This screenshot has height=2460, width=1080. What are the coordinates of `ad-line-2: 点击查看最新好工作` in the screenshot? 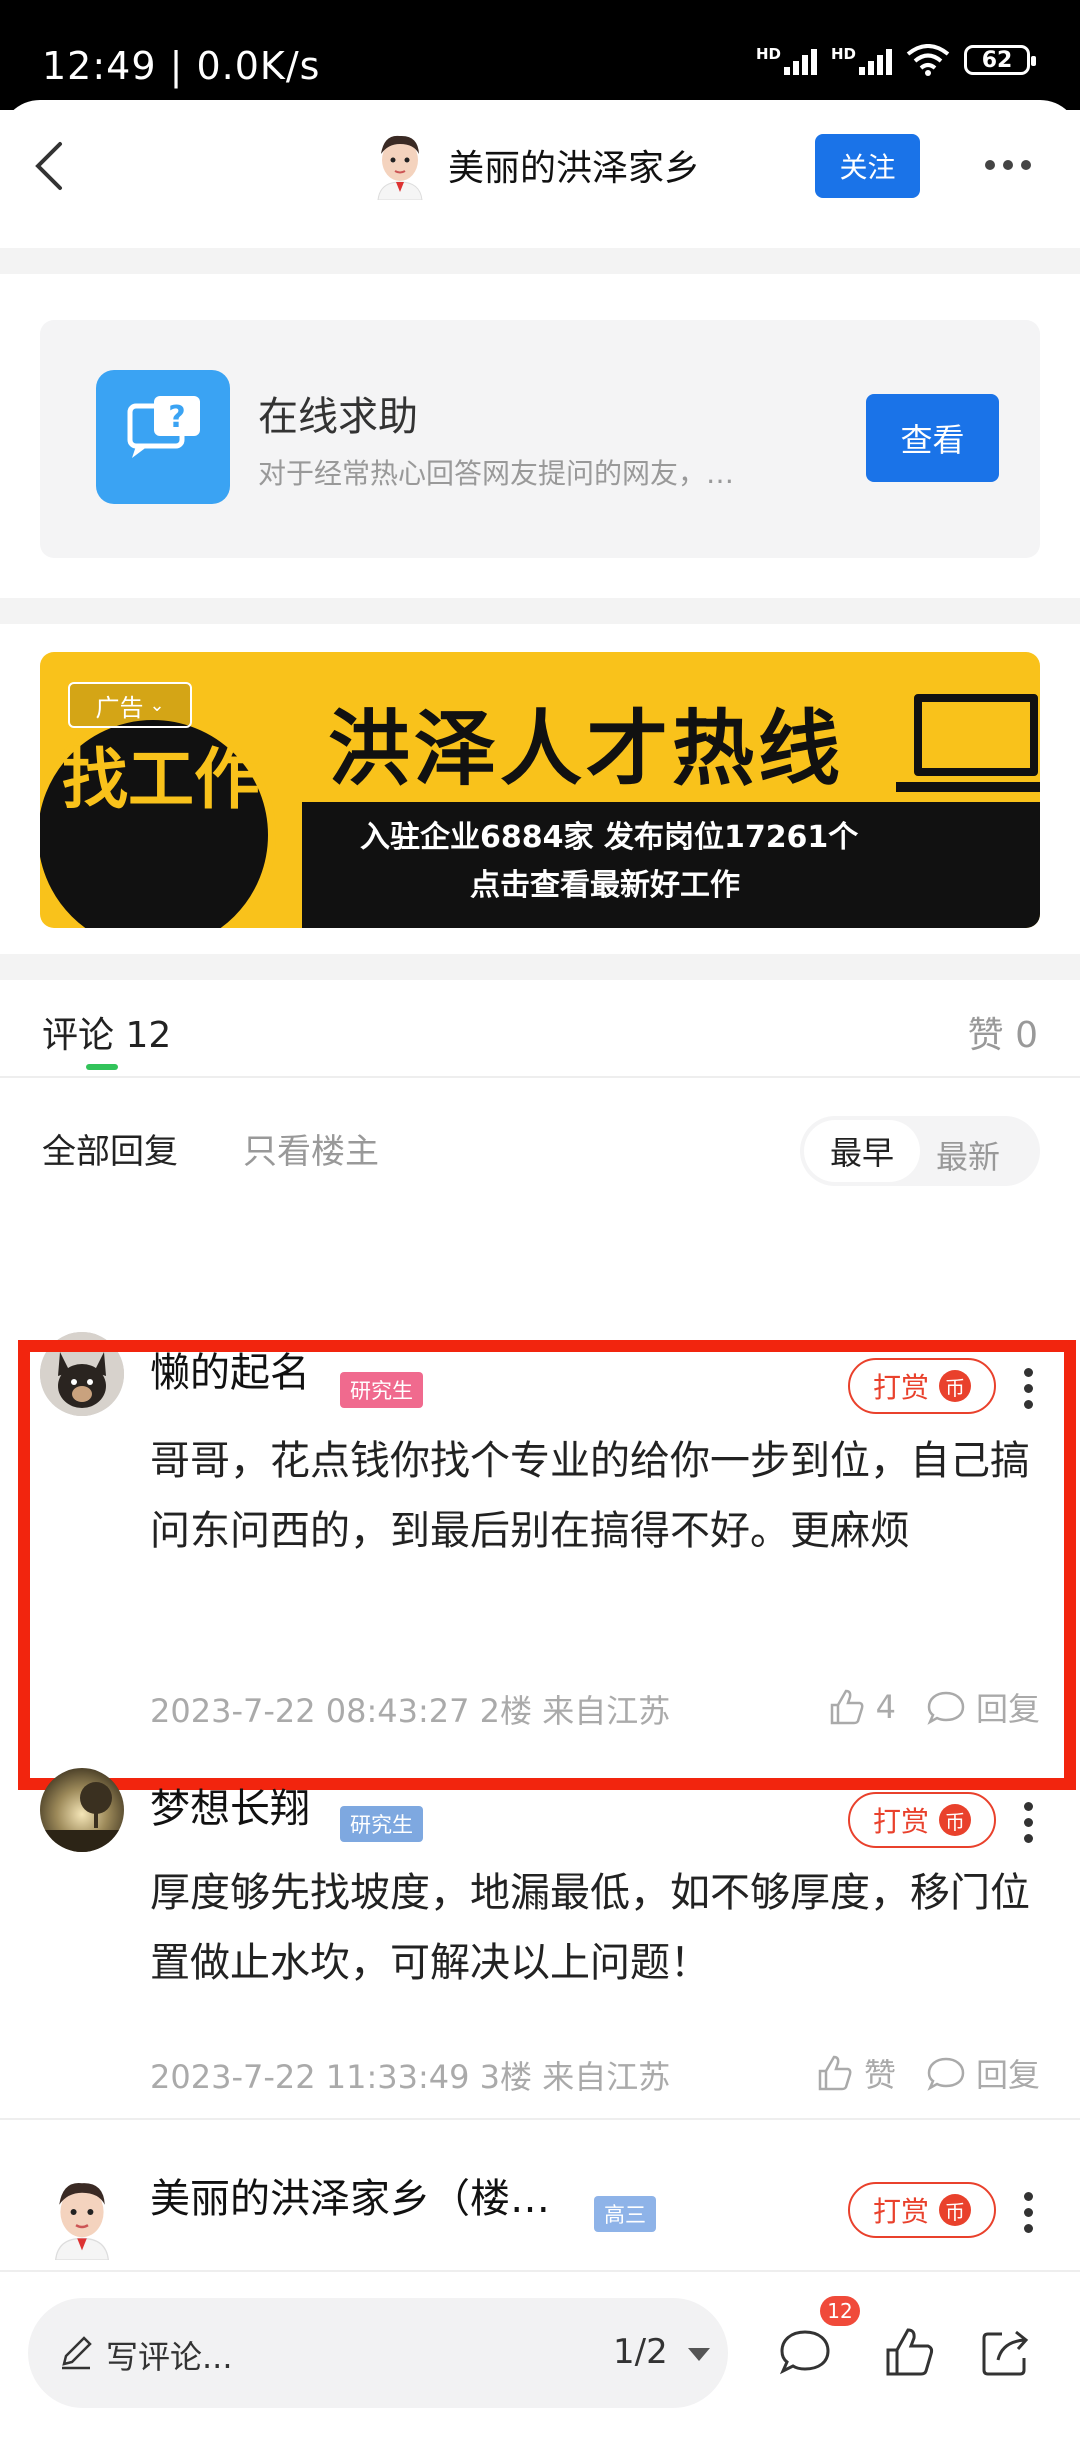 It's located at (605, 885).